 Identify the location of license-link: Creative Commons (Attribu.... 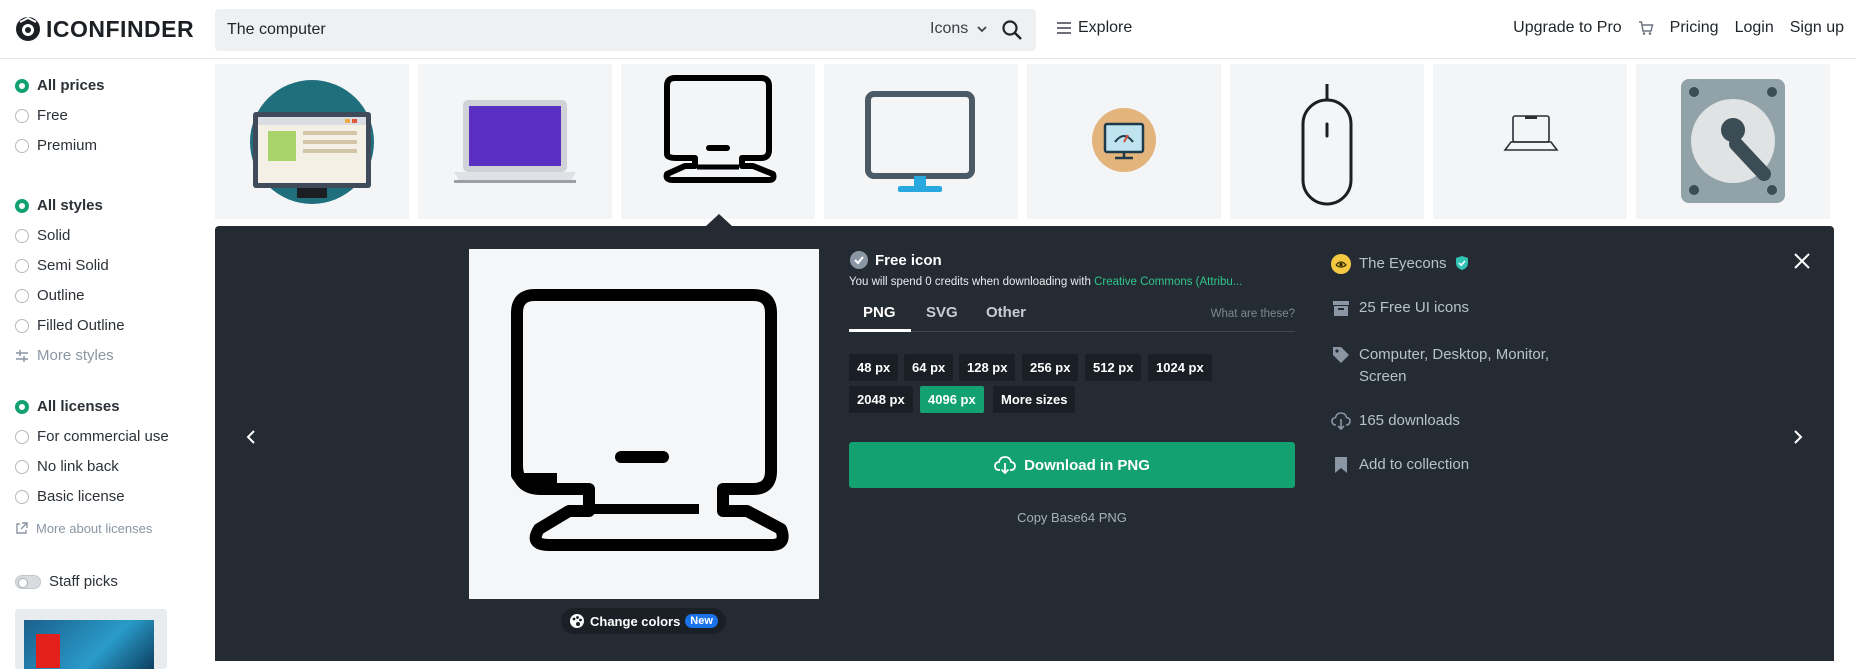
(1168, 282).